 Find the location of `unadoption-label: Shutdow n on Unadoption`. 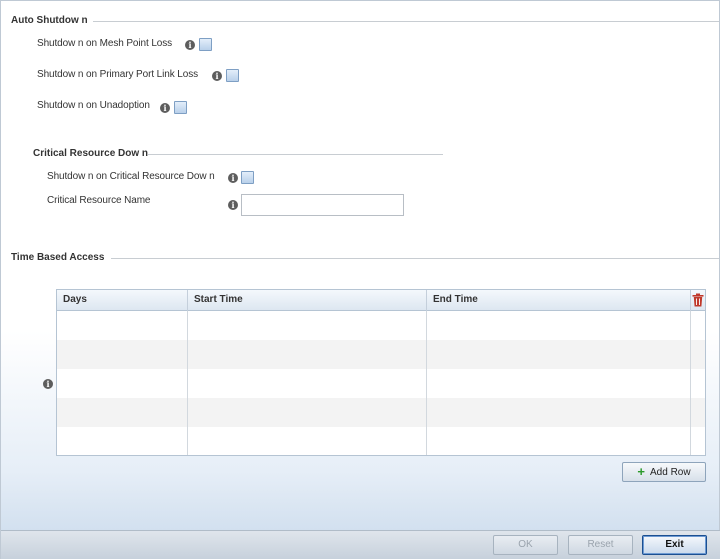

unadoption-label: Shutdow n on Unadoption is located at coordinates (93, 105).